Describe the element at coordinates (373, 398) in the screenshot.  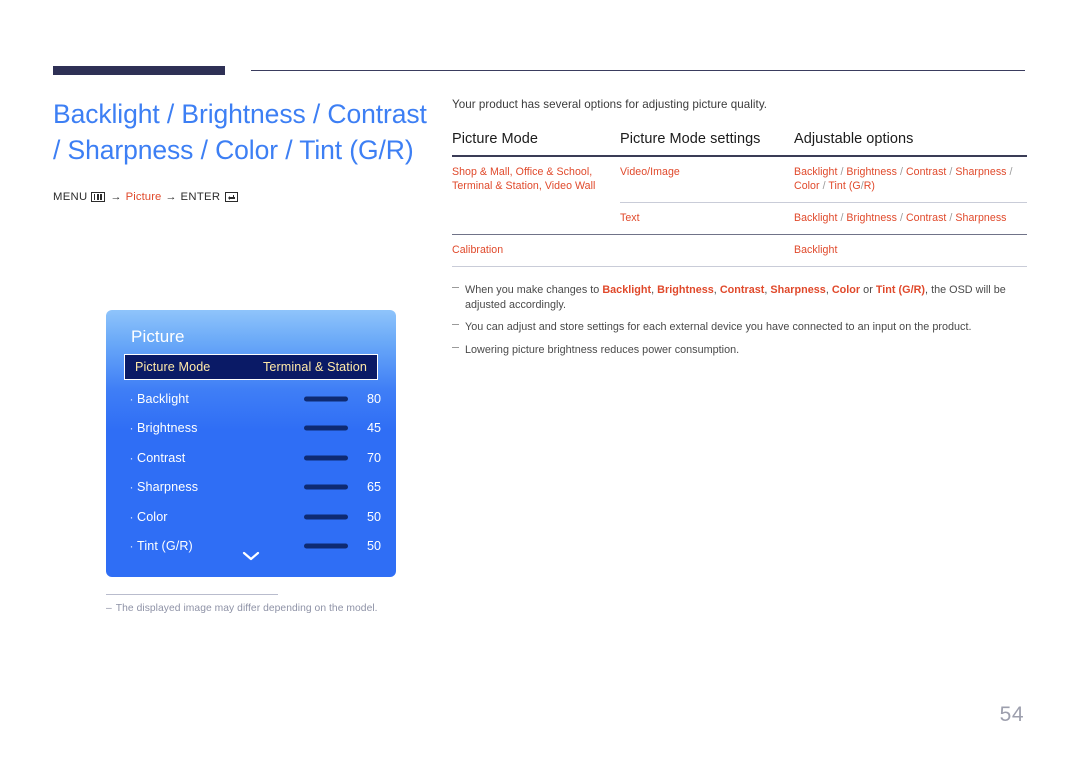
I see `osd-row-value: 80` at that location.